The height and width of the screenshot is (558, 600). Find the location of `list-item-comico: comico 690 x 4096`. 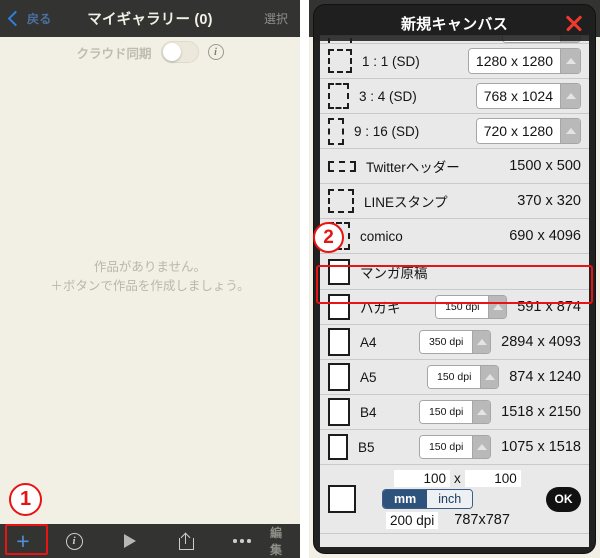

list-item-comico: comico 690 x 4096 is located at coordinates (454, 236).